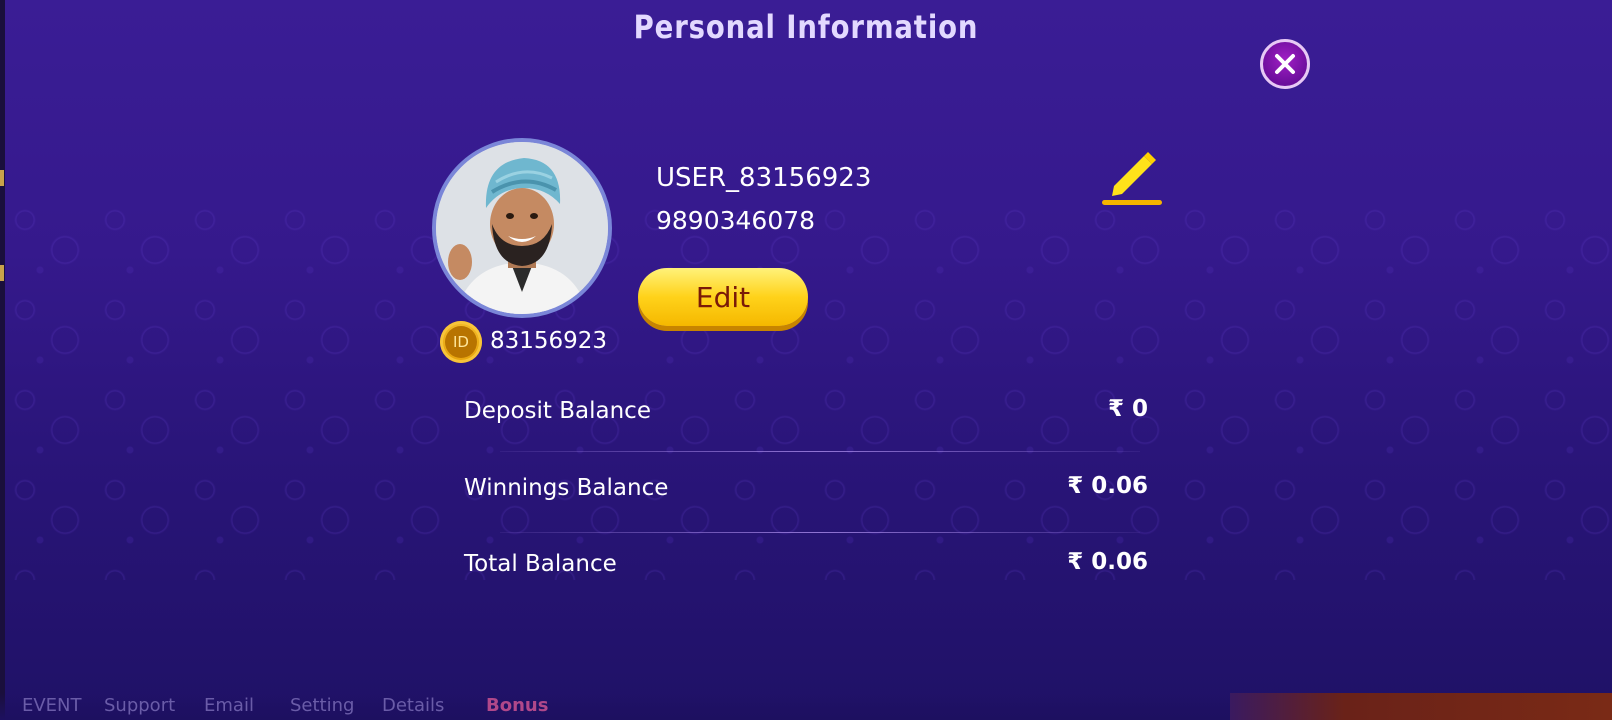 The image size is (1612, 720). I want to click on balance-label: Deposit Balance, so click(557, 411).